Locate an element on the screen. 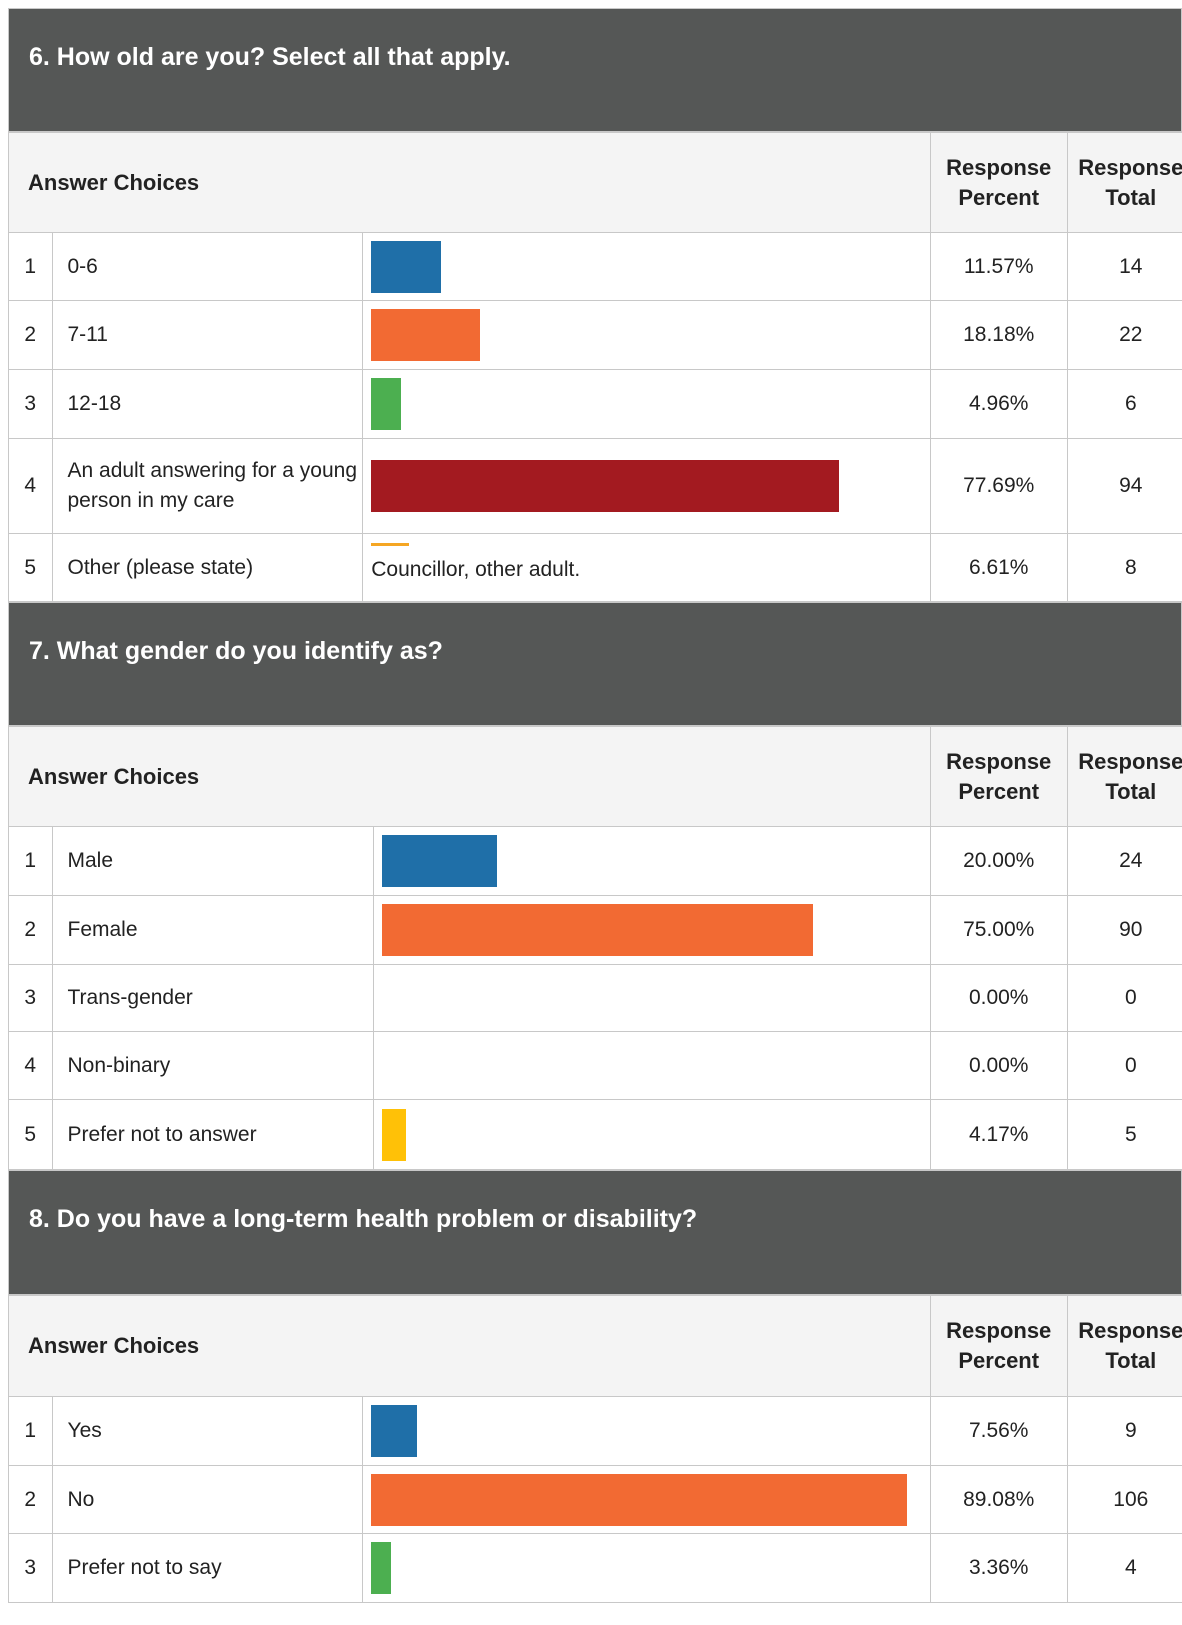  response-total: 8 is located at coordinates (1124, 567).